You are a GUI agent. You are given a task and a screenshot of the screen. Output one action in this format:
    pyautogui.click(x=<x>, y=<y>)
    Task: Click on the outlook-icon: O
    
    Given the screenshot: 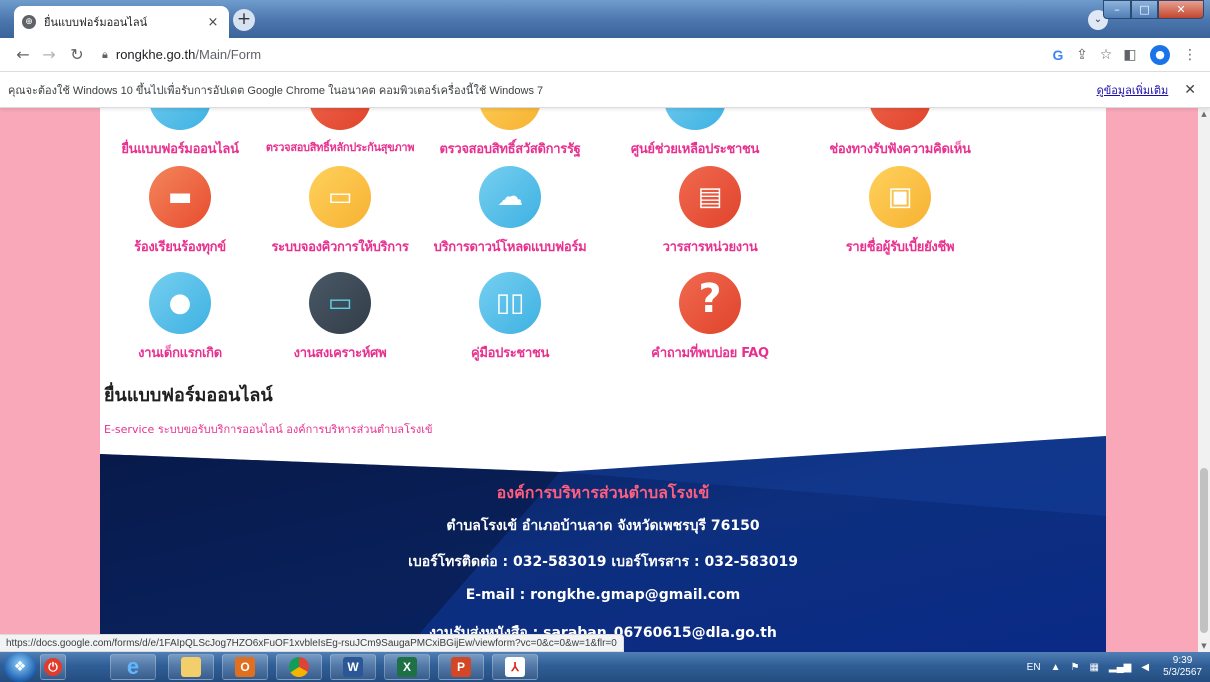 What is the action you would take?
    pyautogui.click(x=245, y=667)
    